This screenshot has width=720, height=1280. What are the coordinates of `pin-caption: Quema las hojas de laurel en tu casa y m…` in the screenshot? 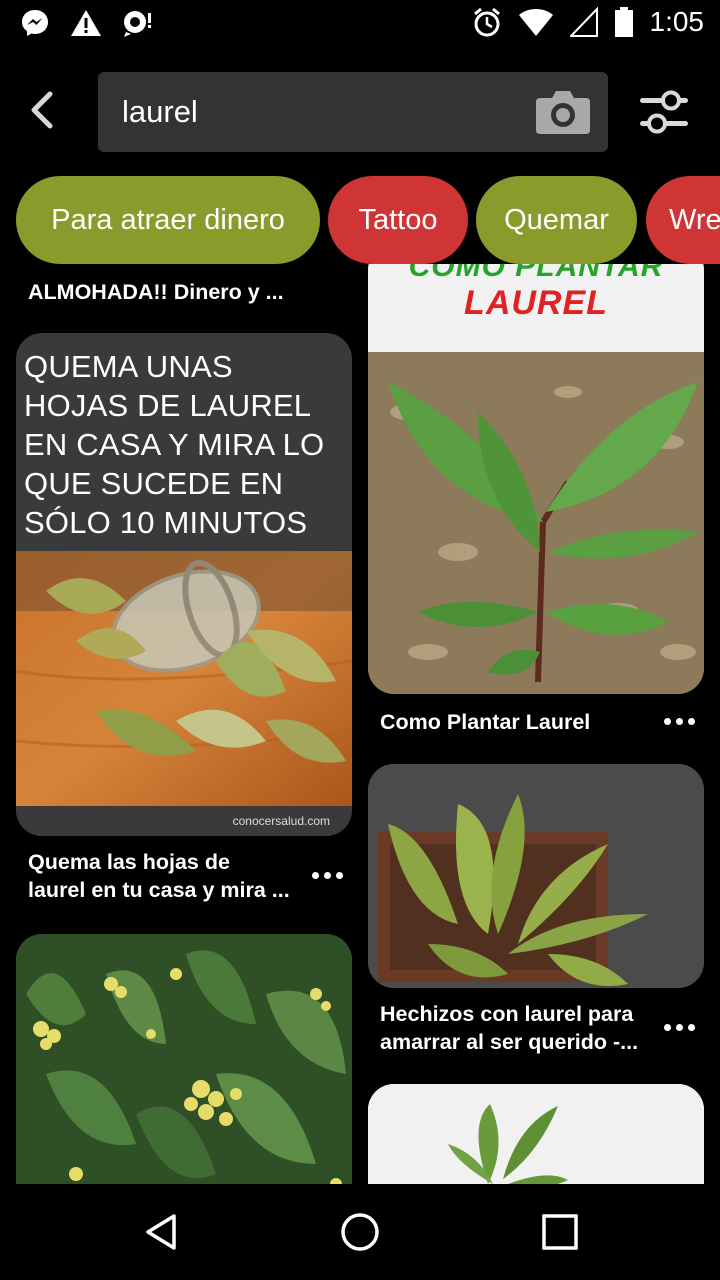 It's located at (173, 876).